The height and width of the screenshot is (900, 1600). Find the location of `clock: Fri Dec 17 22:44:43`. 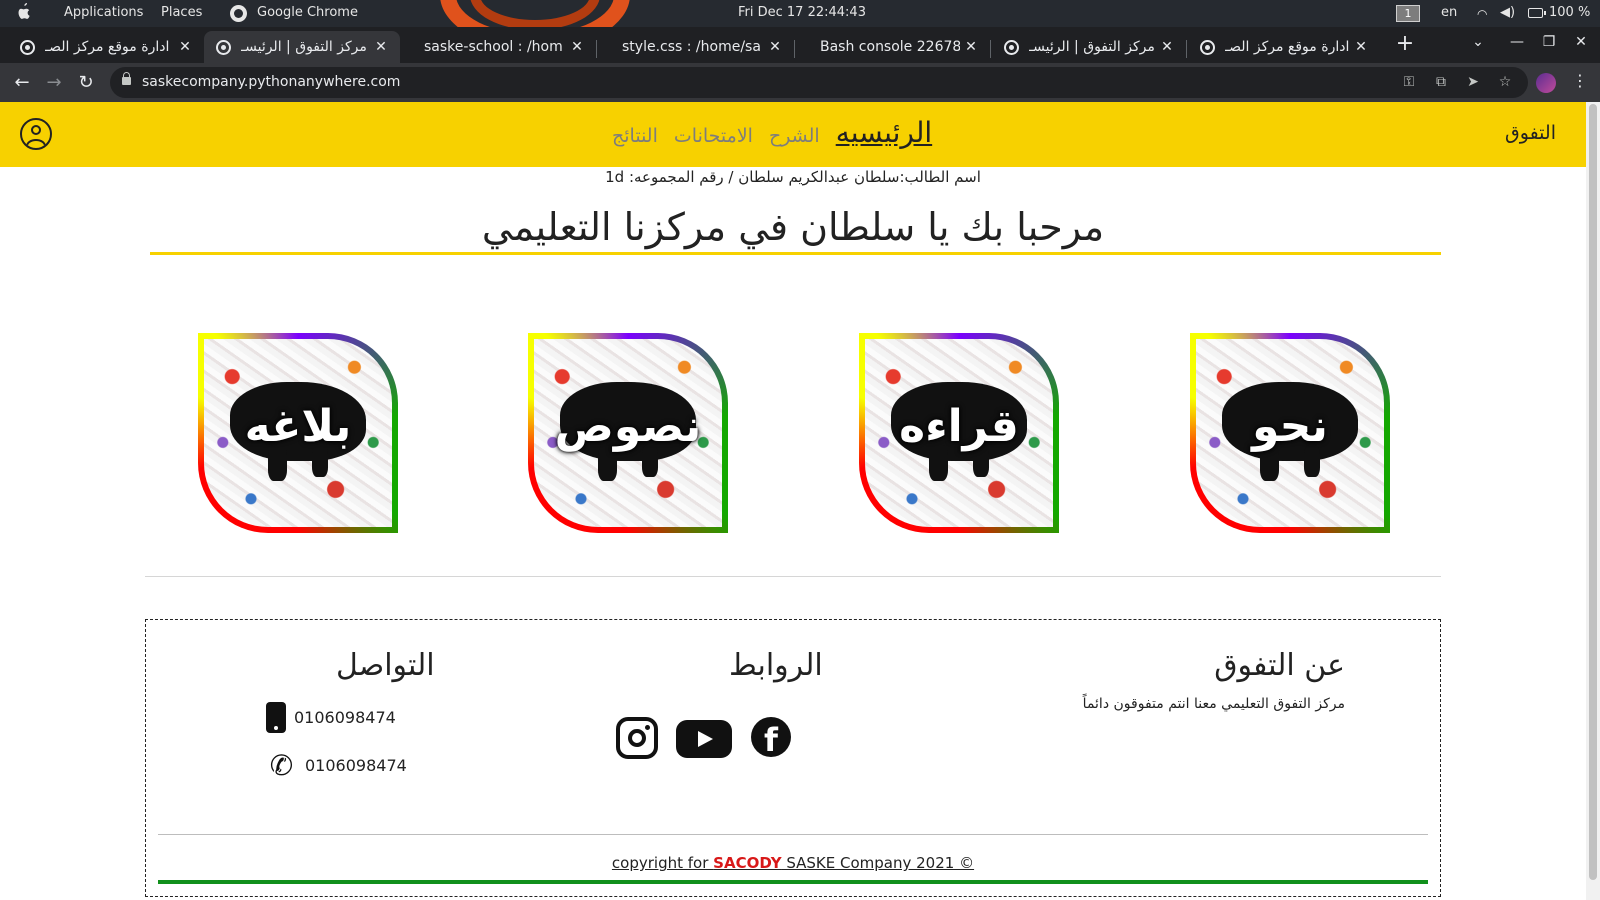

clock: Fri Dec 17 22:44:43 is located at coordinates (802, 12).